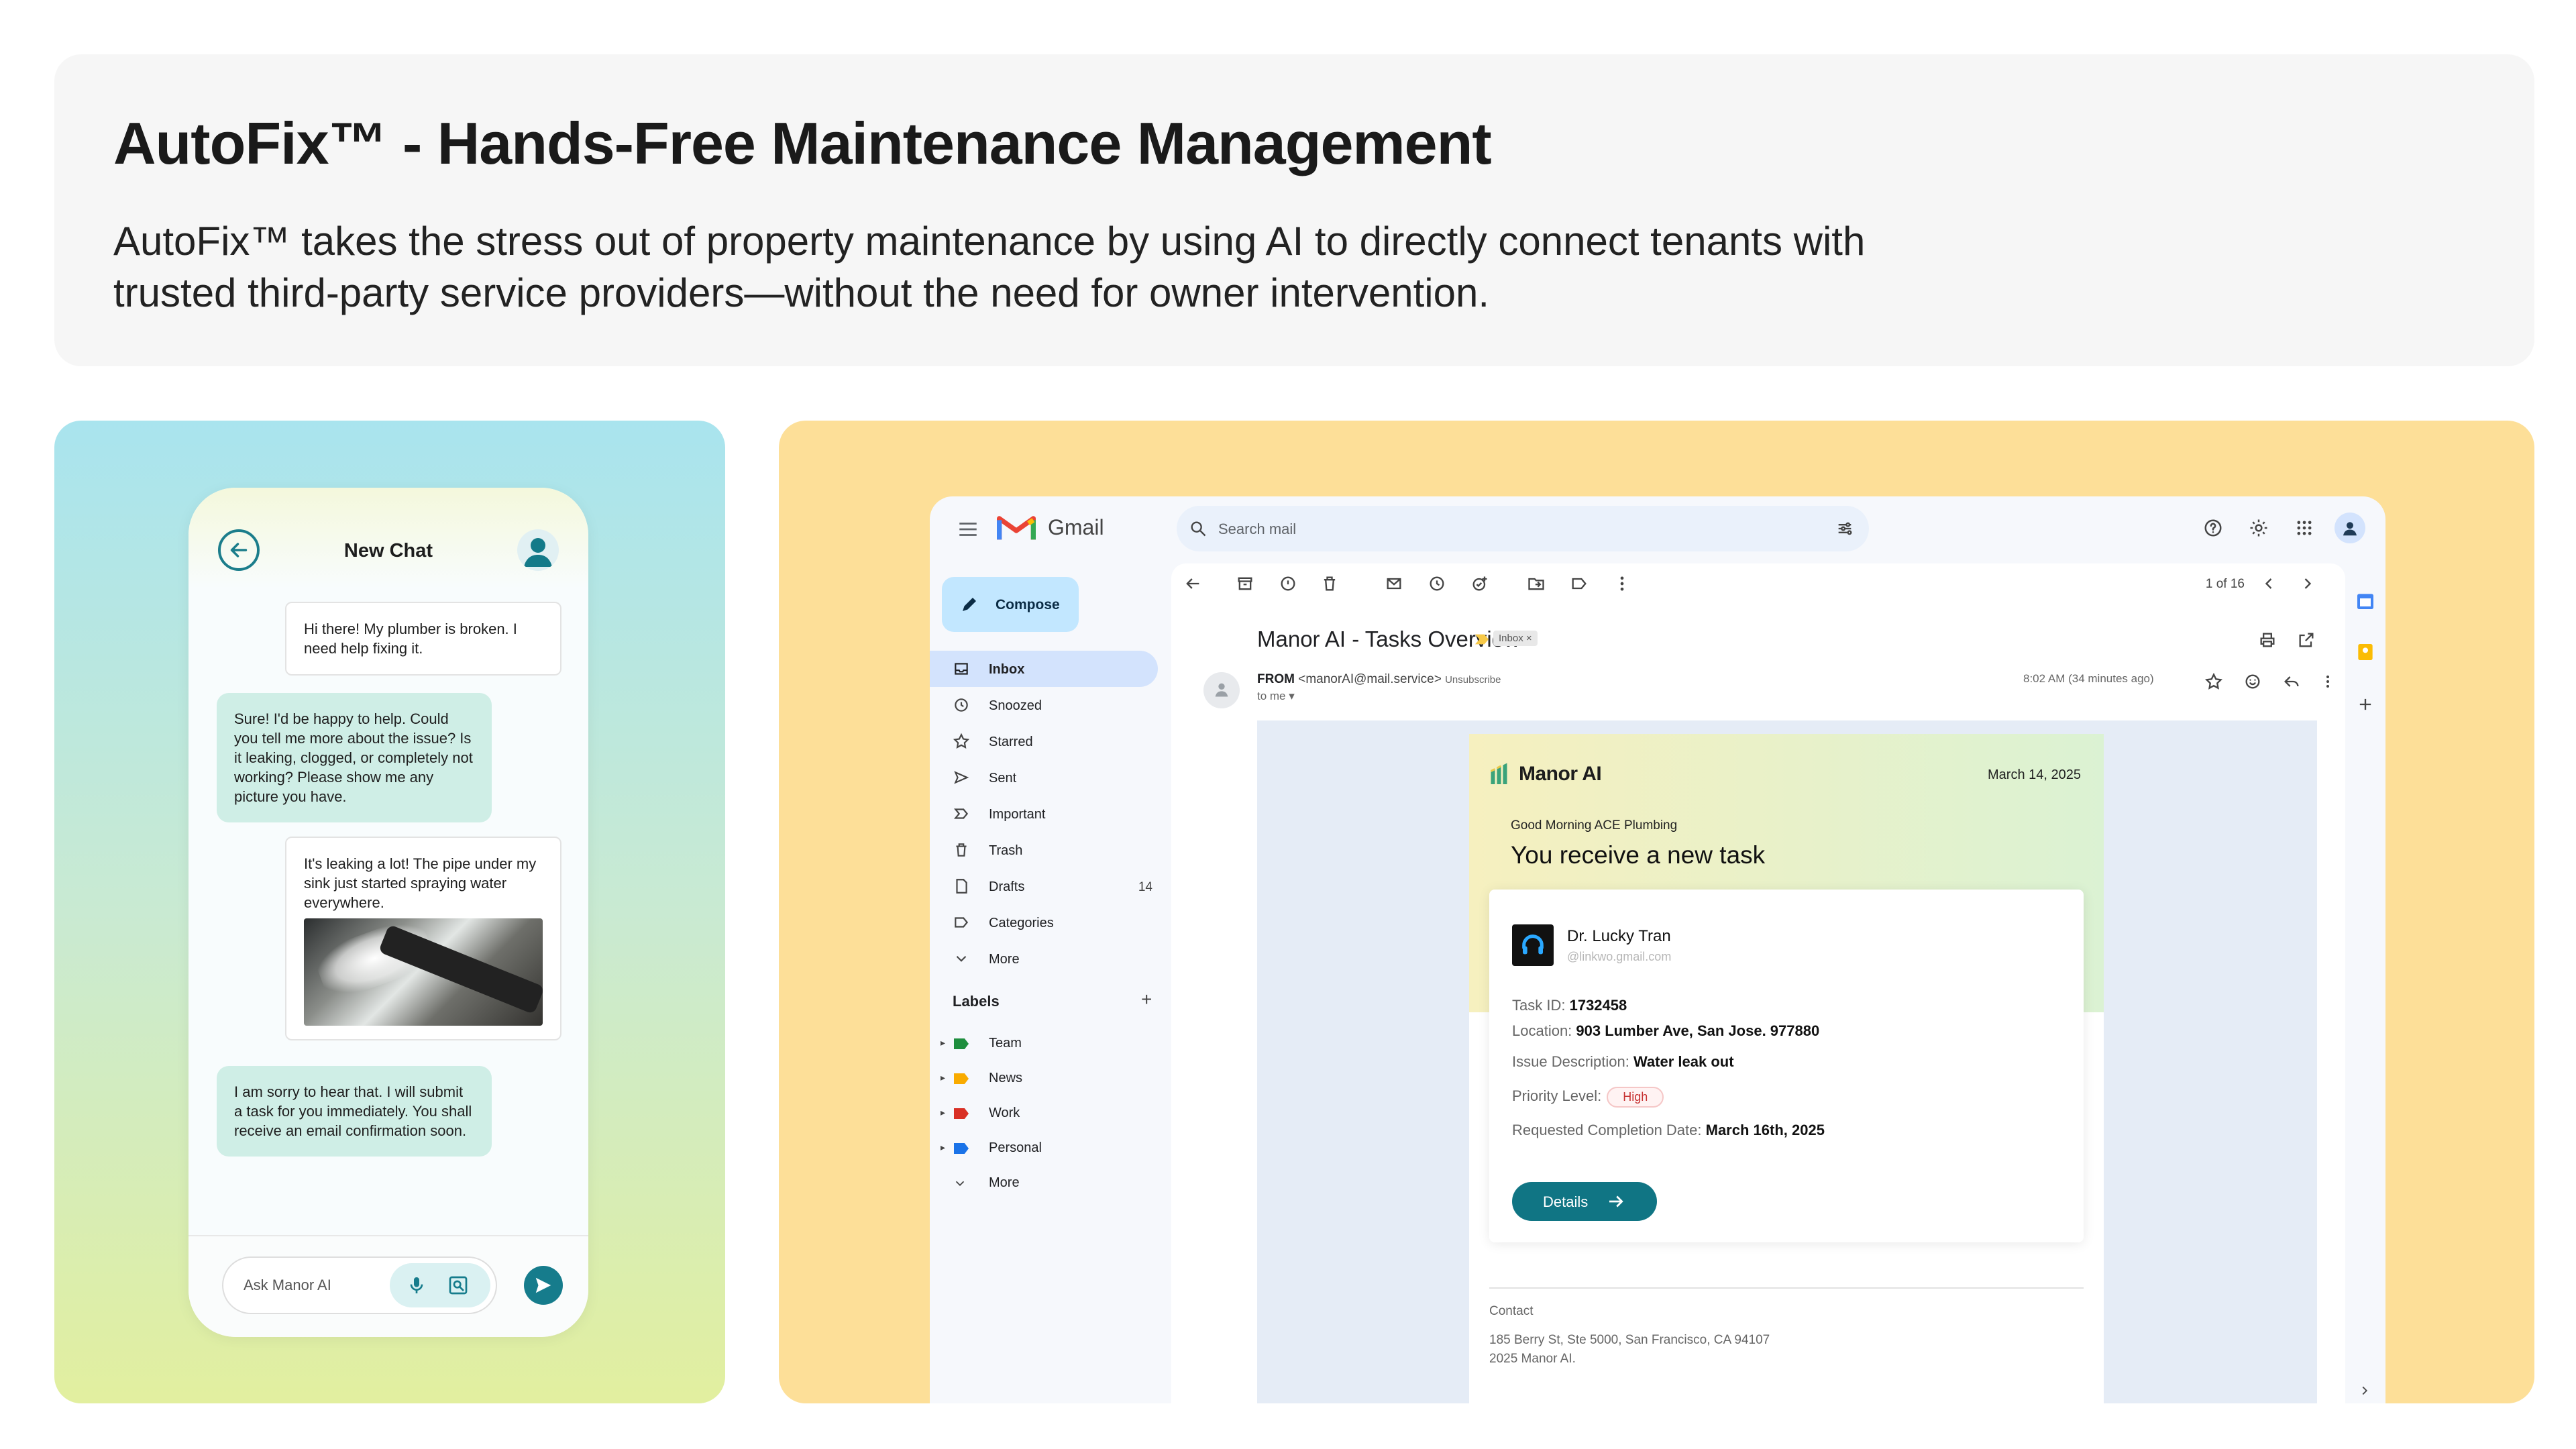 This screenshot has height=1449, width=2576. Describe the element at coordinates (287, 1285) in the screenshot. I see `chat-input-placeholder: Ask Manor AI` at that location.